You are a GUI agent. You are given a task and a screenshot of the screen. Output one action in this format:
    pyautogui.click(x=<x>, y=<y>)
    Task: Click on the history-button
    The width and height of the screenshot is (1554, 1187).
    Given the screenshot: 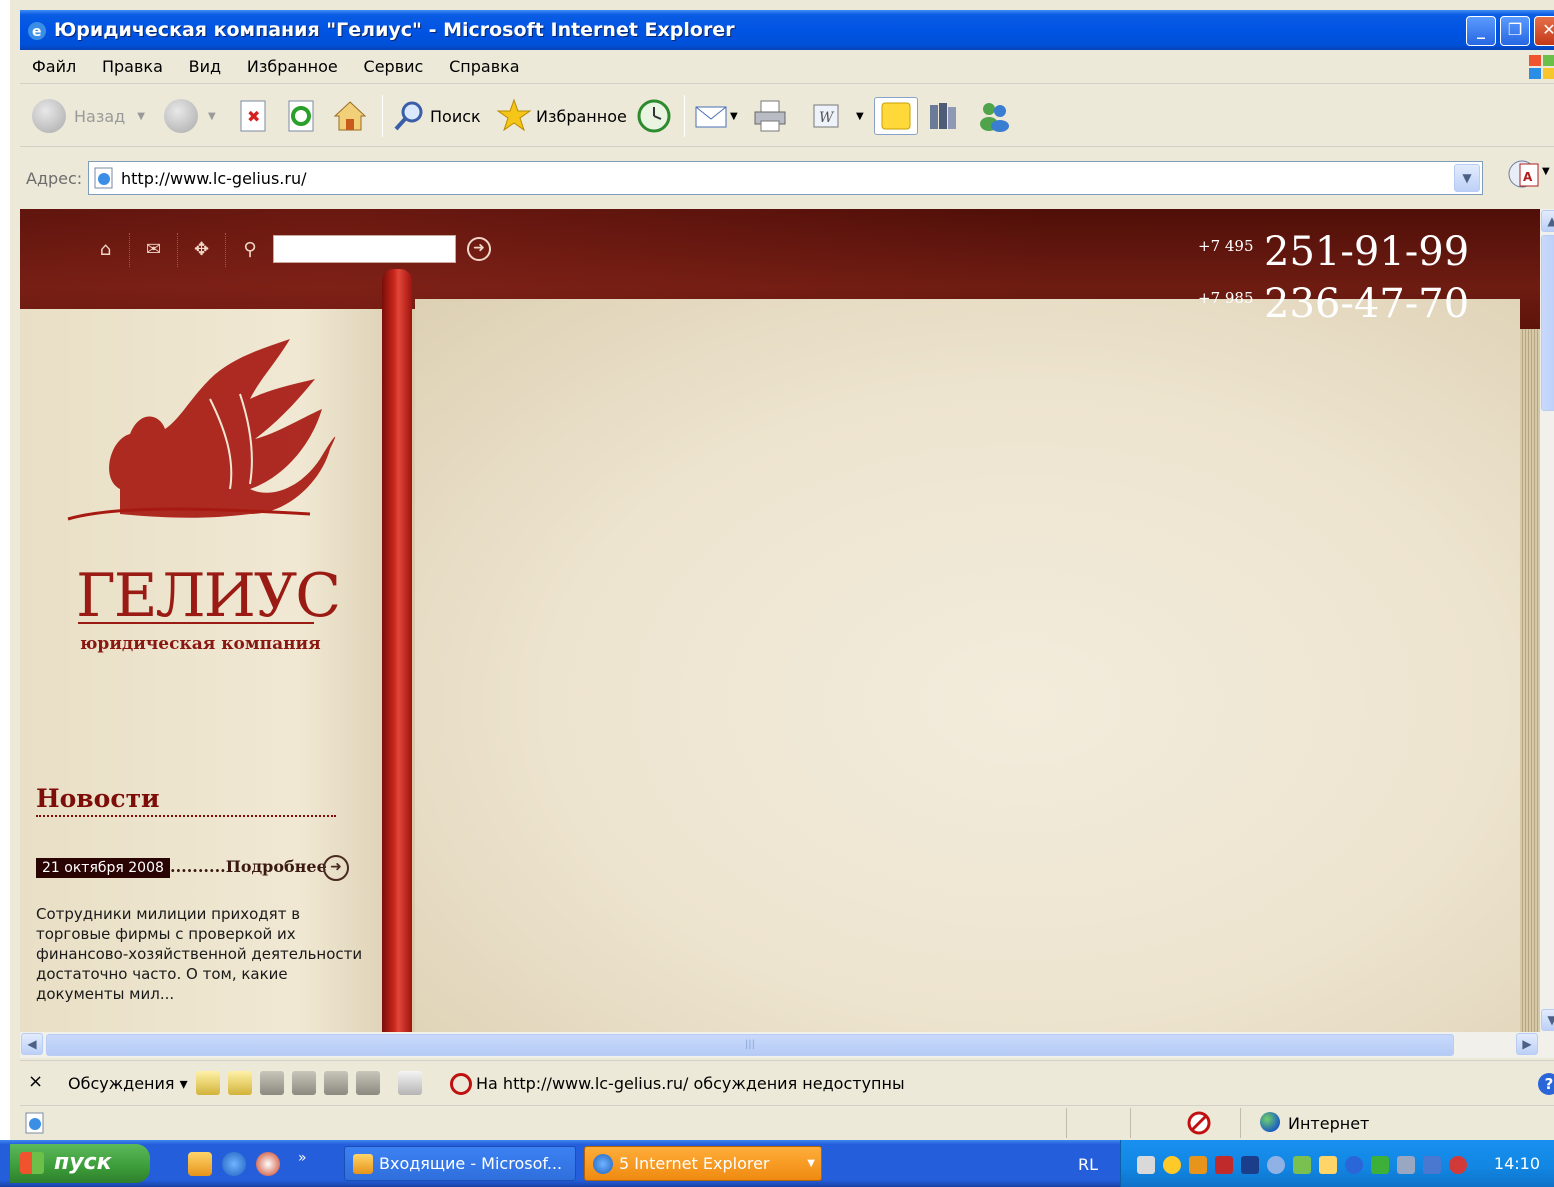 What is the action you would take?
    pyautogui.click(x=654, y=116)
    